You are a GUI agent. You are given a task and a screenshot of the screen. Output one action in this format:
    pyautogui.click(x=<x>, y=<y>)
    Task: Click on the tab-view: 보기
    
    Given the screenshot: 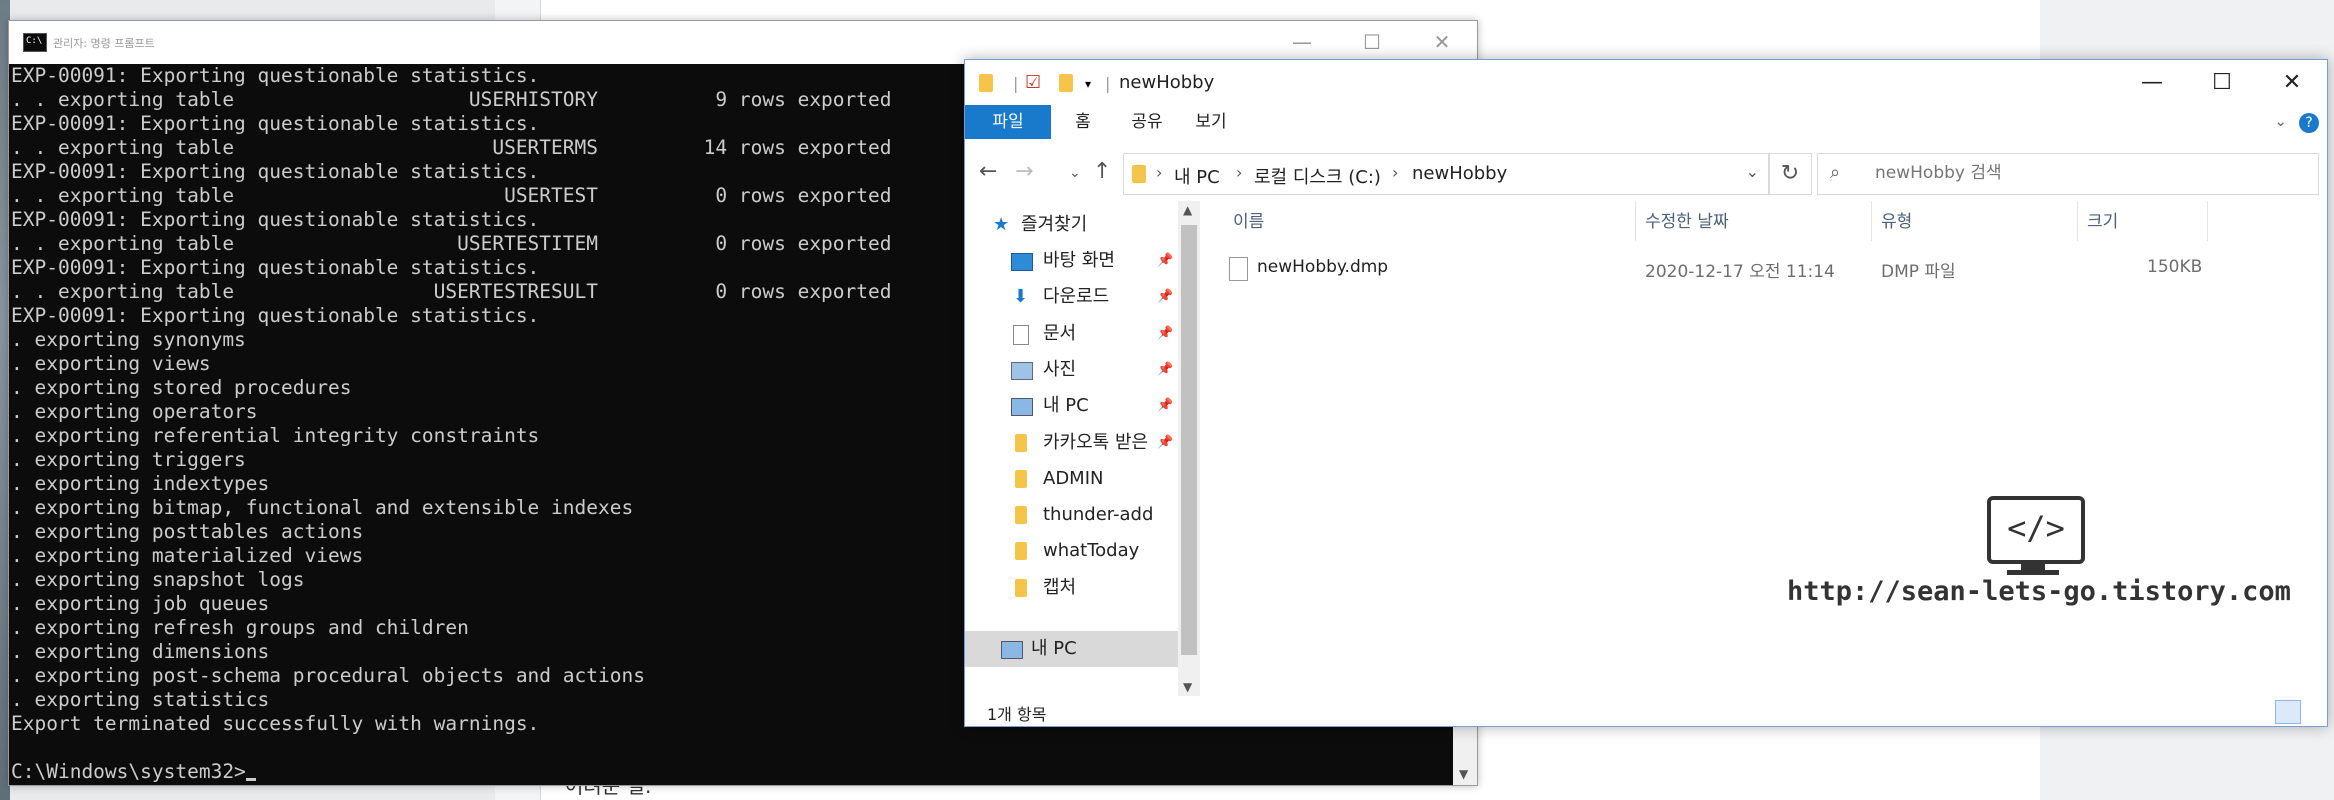 What is the action you would take?
    pyautogui.click(x=1211, y=122)
    